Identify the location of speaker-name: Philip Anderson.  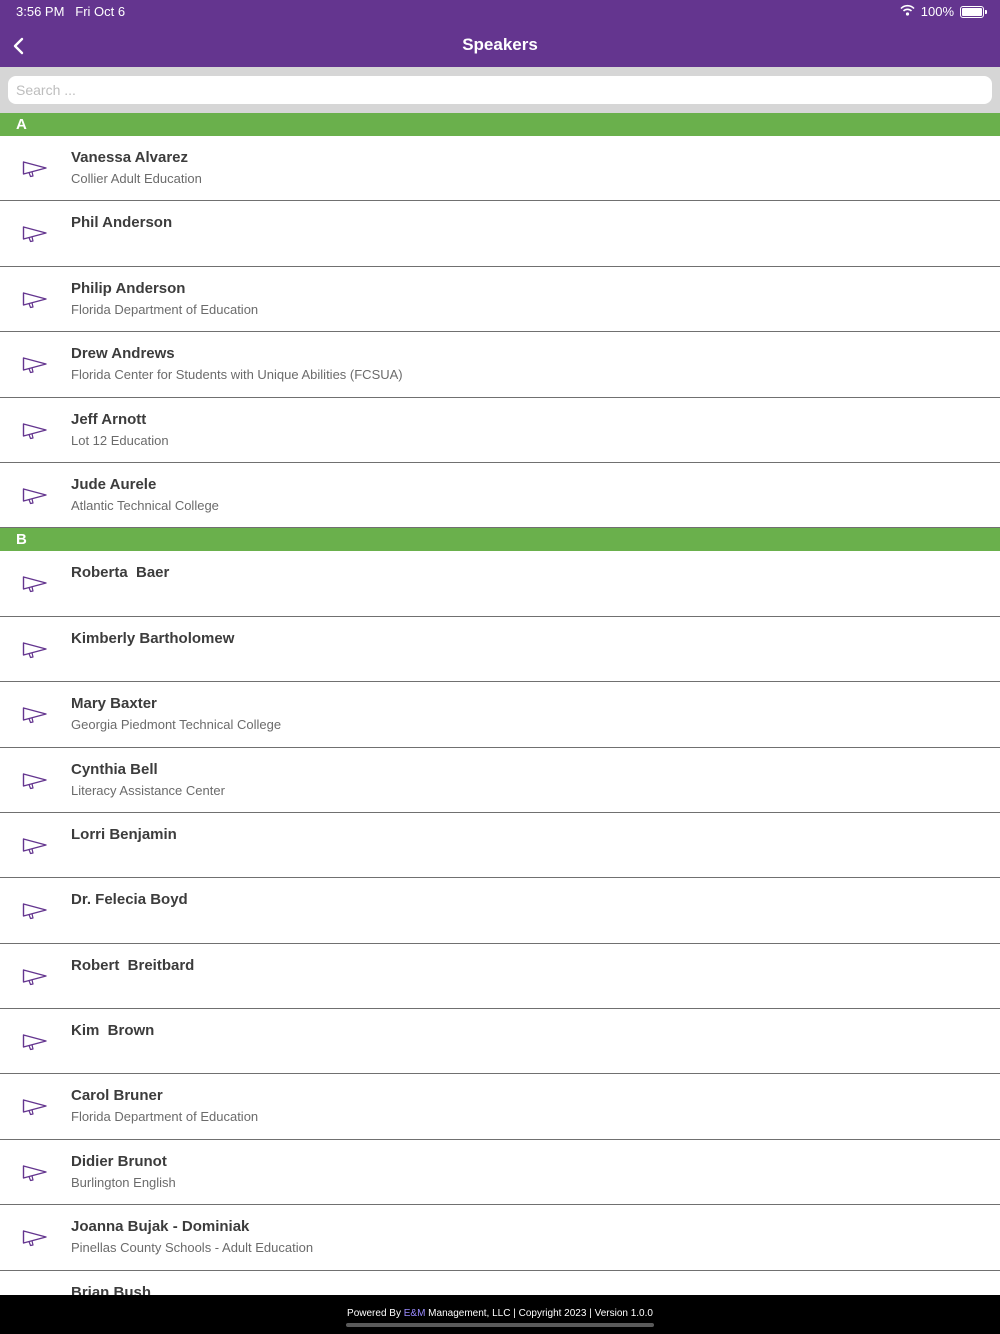
(128, 288).